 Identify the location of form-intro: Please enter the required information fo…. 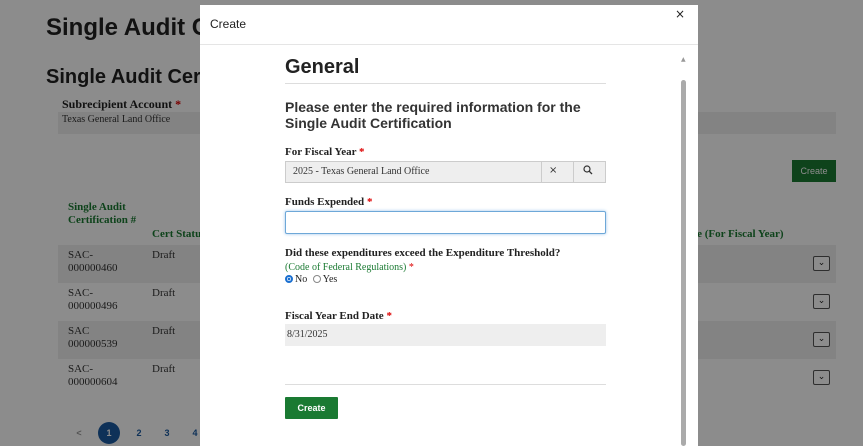
(433, 115).